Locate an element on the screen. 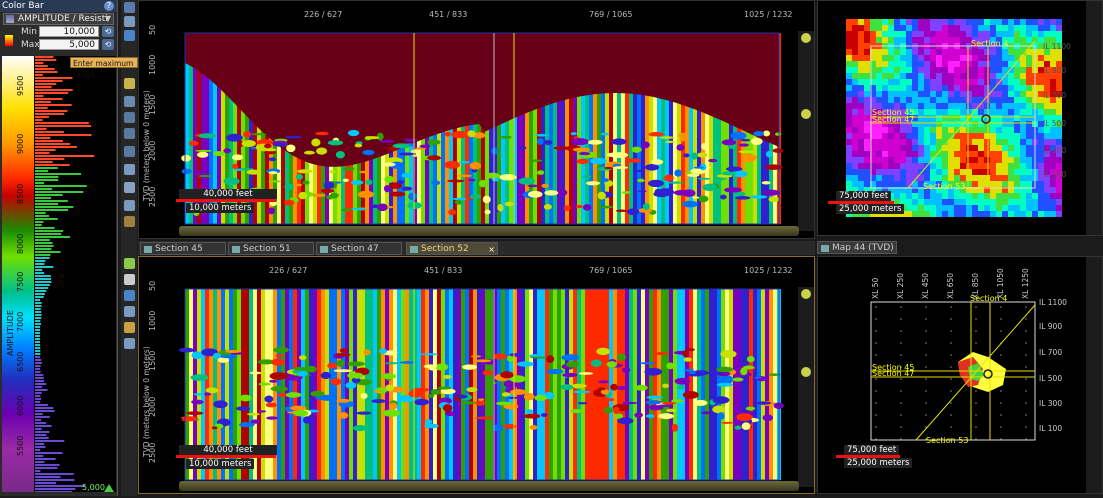  max-value-field: 5,000 is located at coordinates (69, 44).